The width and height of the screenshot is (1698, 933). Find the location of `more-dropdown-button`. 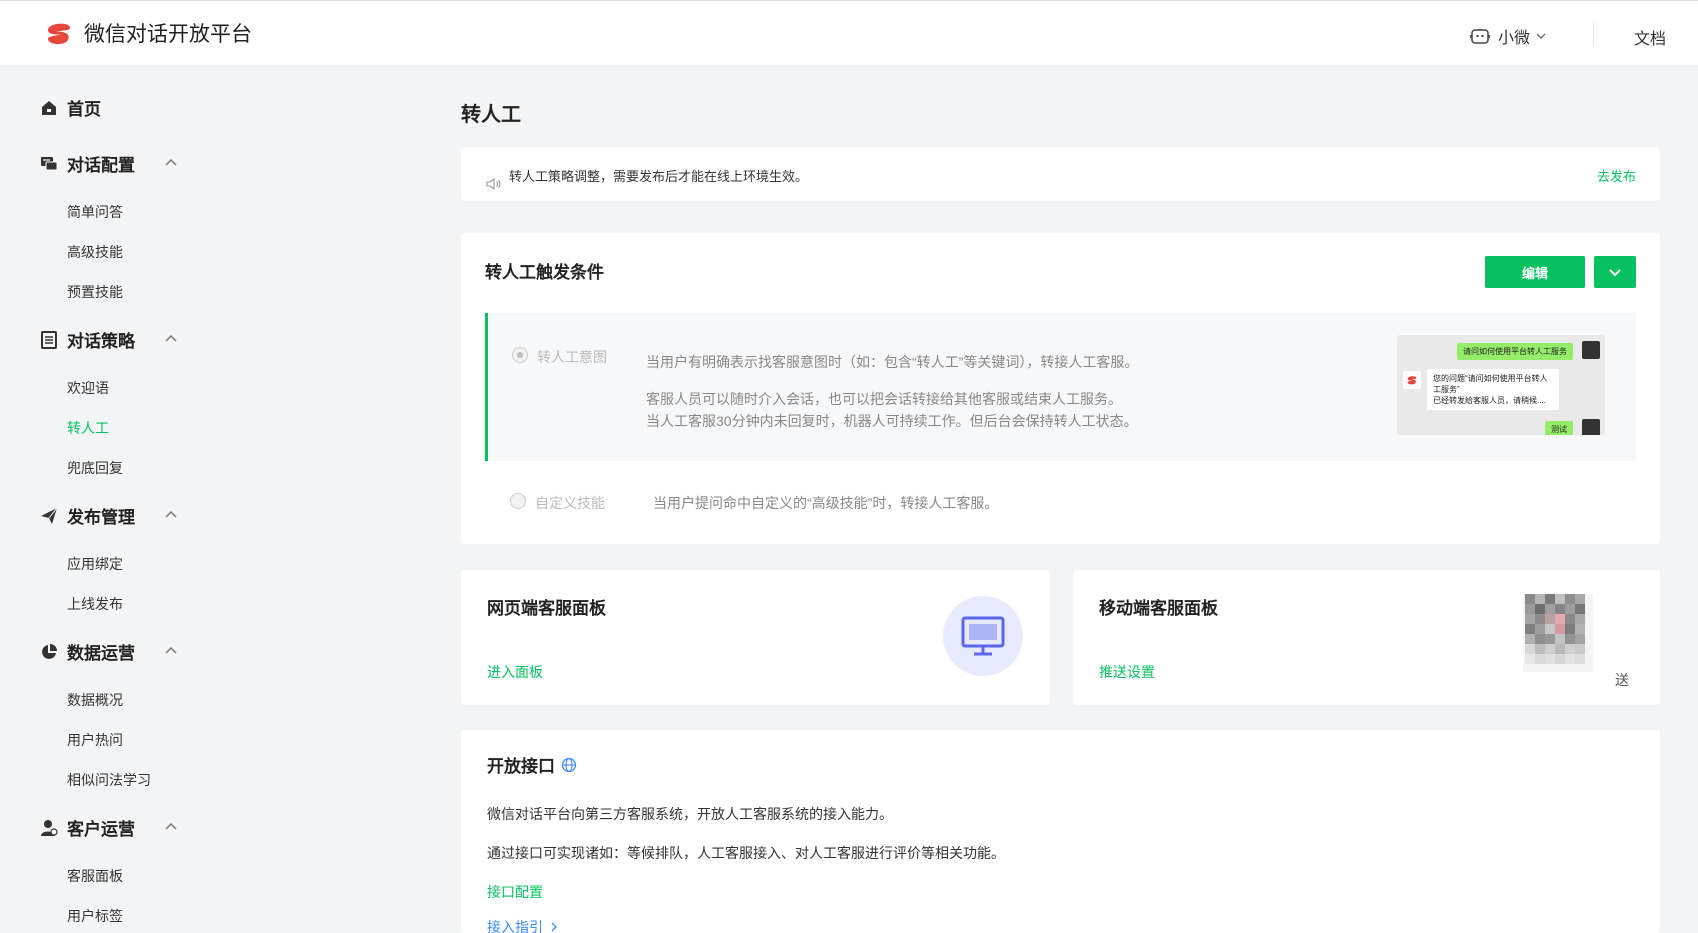

more-dropdown-button is located at coordinates (1615, 272).